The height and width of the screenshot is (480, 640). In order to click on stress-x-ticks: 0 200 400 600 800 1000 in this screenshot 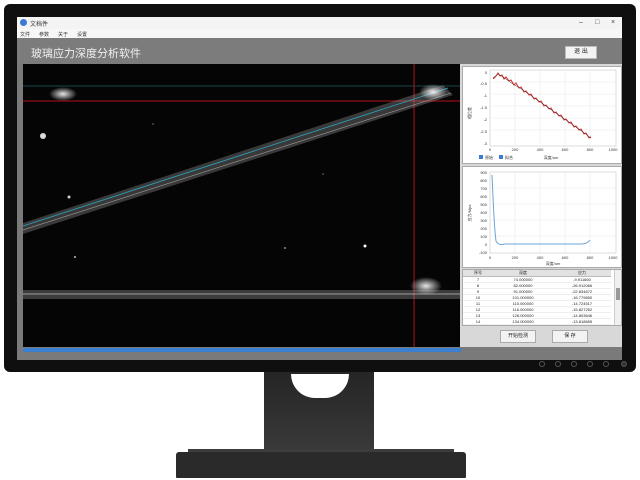, I will do `click(553, 257)`.